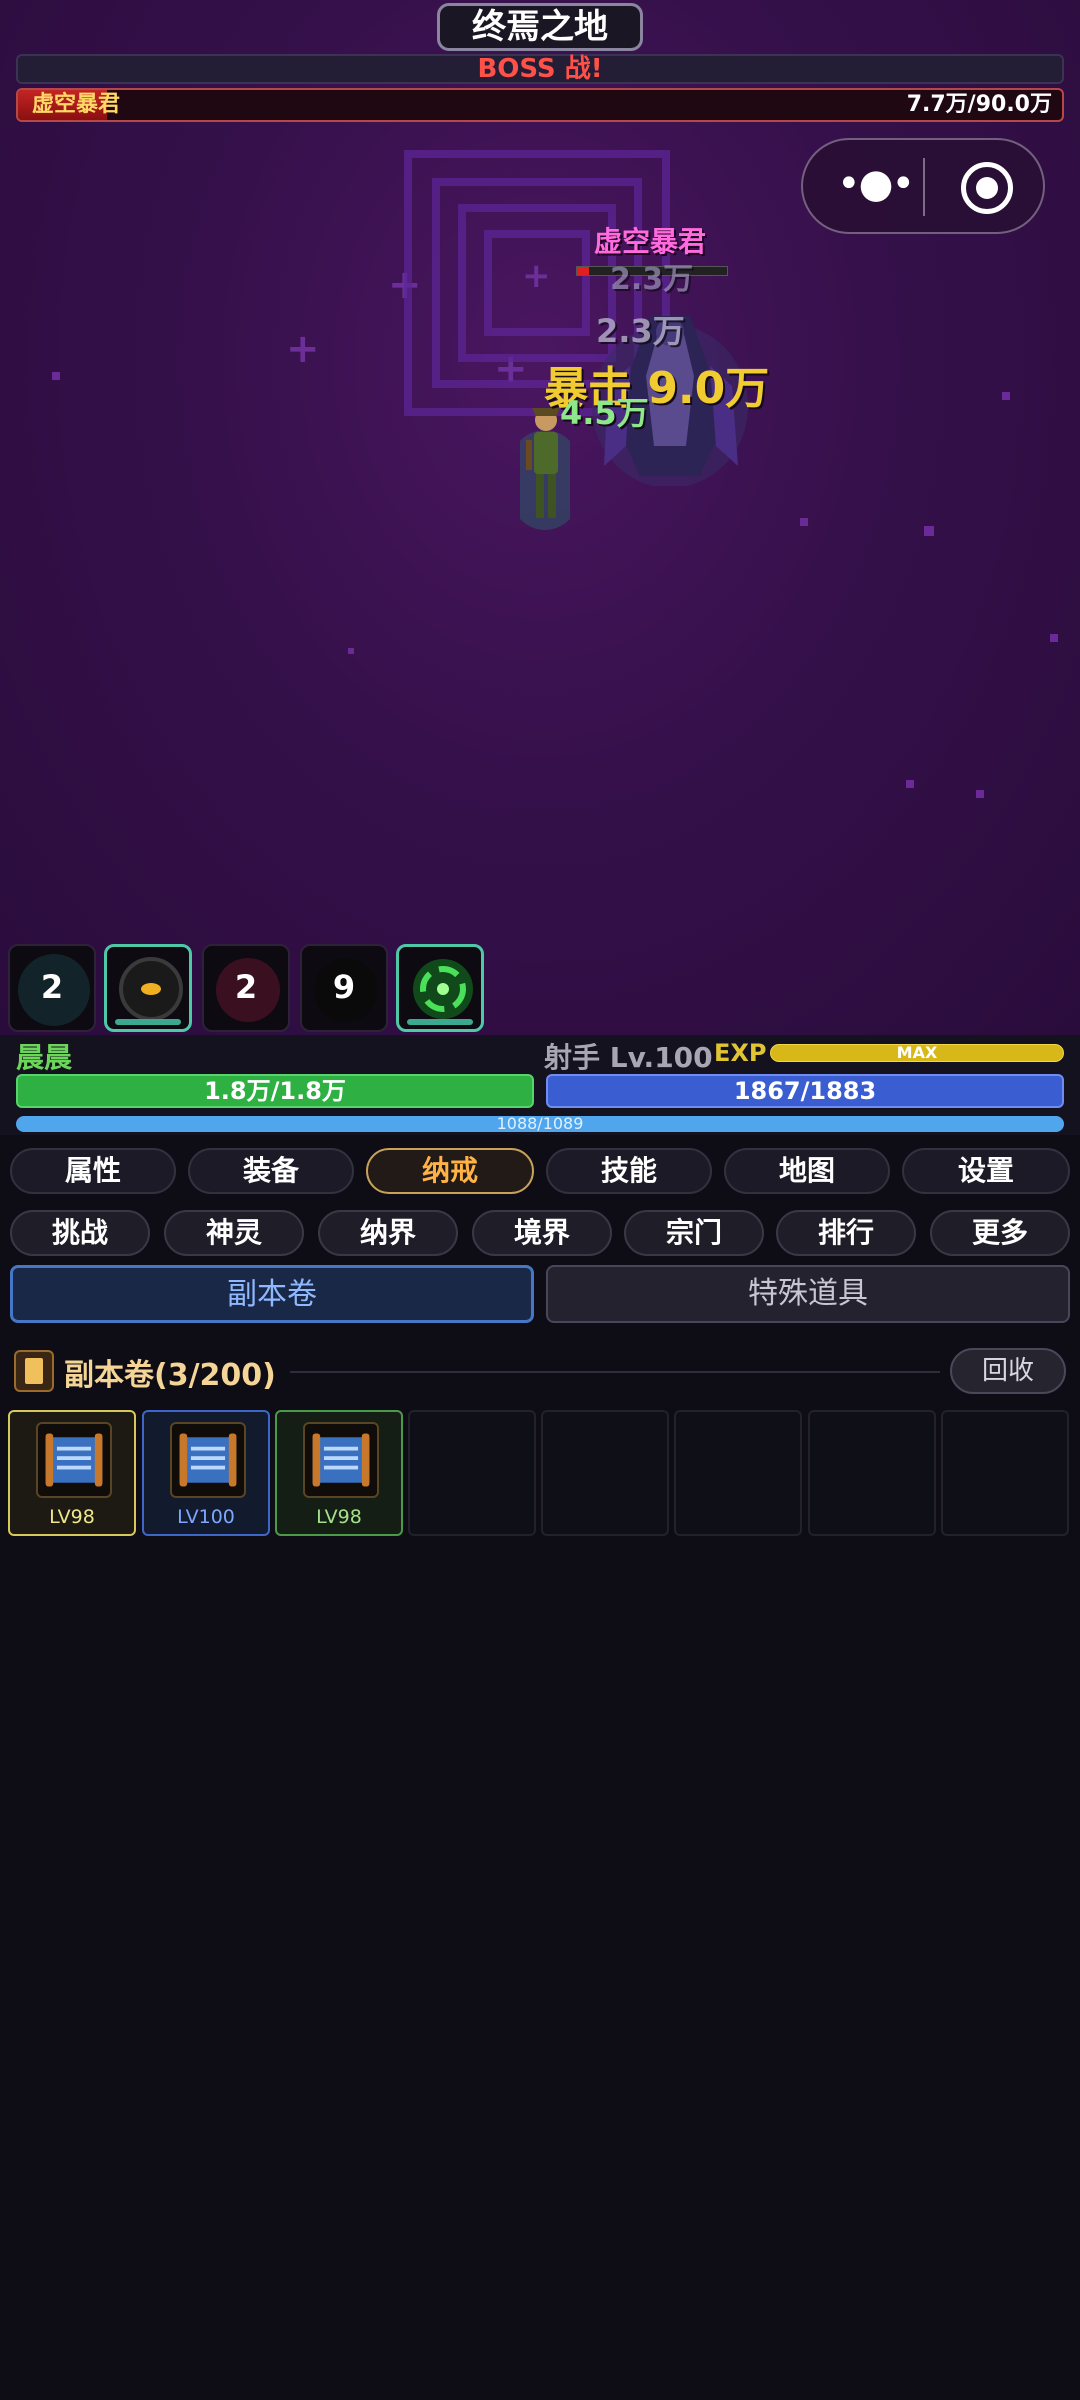 Image resolution: width=1080 pixels, height=2400 pixels. I want to click on skill-slot-1: 2, so click(52, 988).